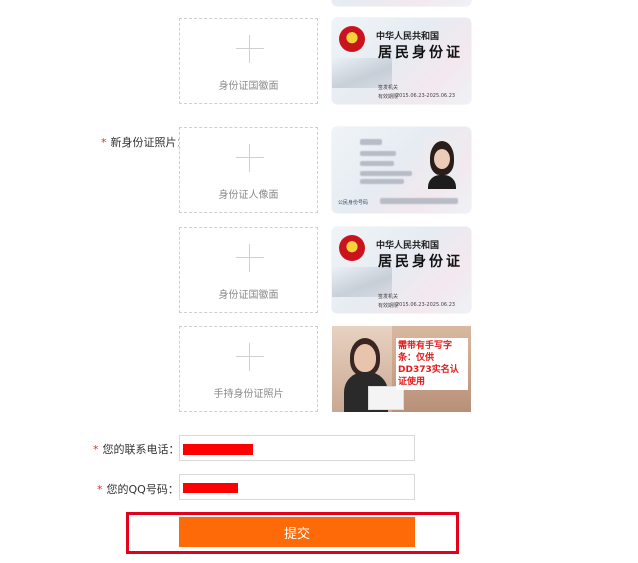 The image size is (638, 563). What do you see at coordinates (378, 153) in the screenshot?
I see `blurred-gender` at bounding box center [378, 153].